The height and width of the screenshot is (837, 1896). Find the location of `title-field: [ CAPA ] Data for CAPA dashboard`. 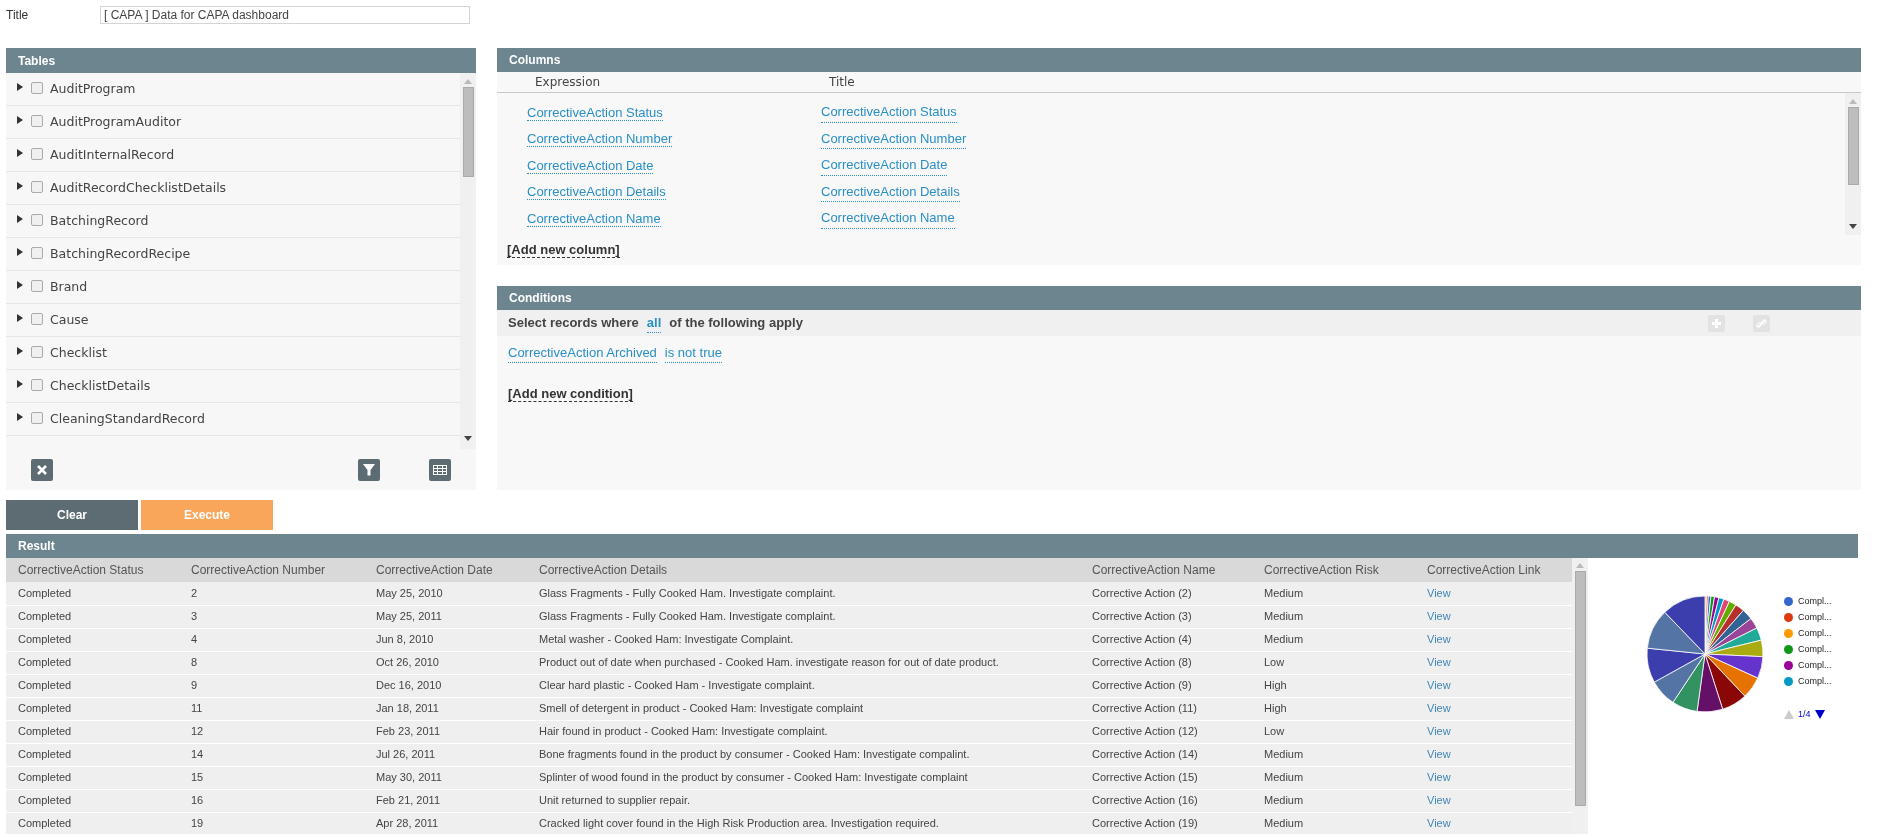

title-field: [ CAPA ] Data for CAPA dashboard is located at coordinates (285, 15).